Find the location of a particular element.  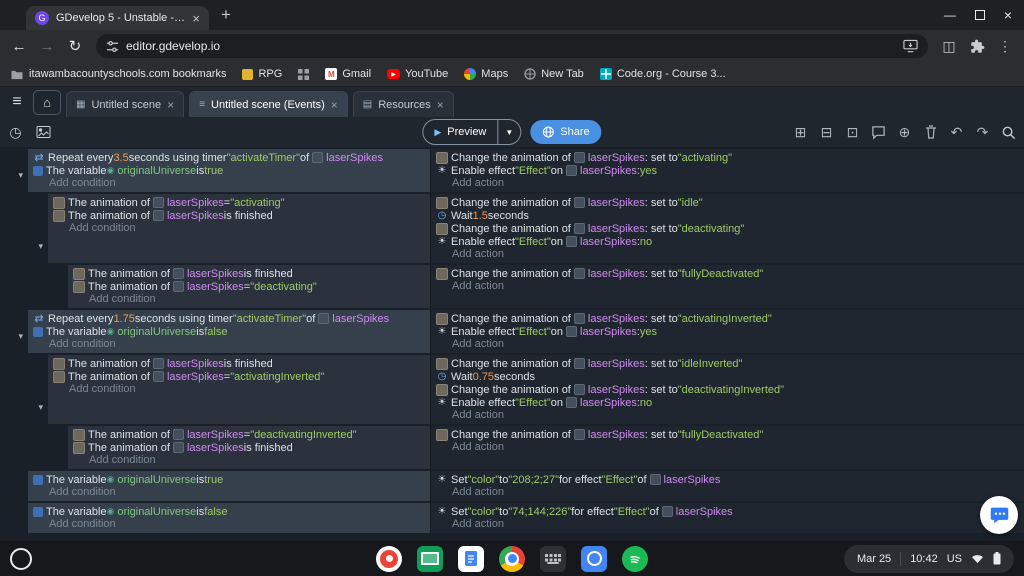

browser-tab: G GDevelop 5 - Unstable - GDevel... × is located at coordinates (117, 18).